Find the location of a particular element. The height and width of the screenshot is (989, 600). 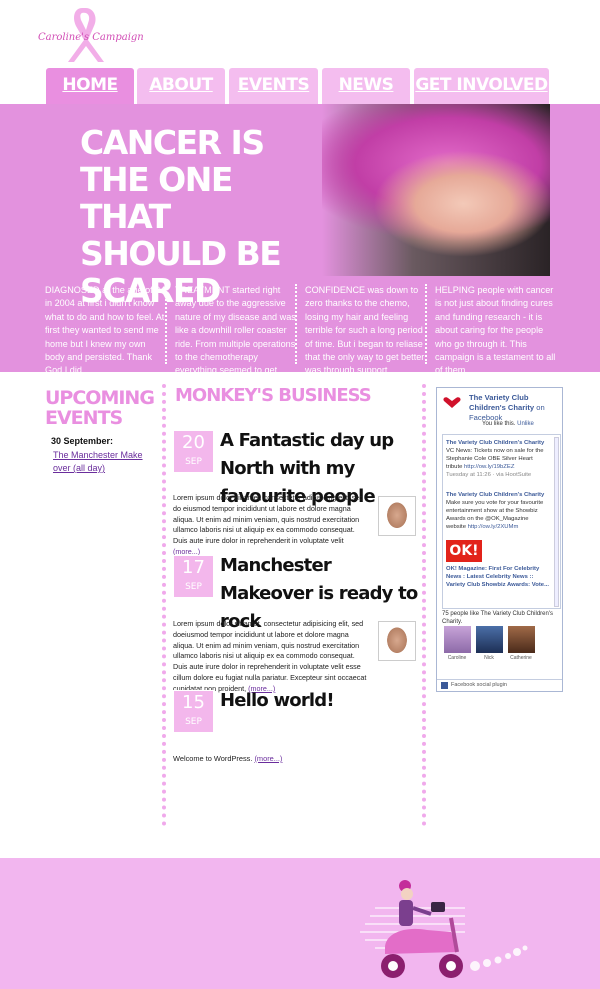

face-name: Catherine is located at coordinates (521, 658).